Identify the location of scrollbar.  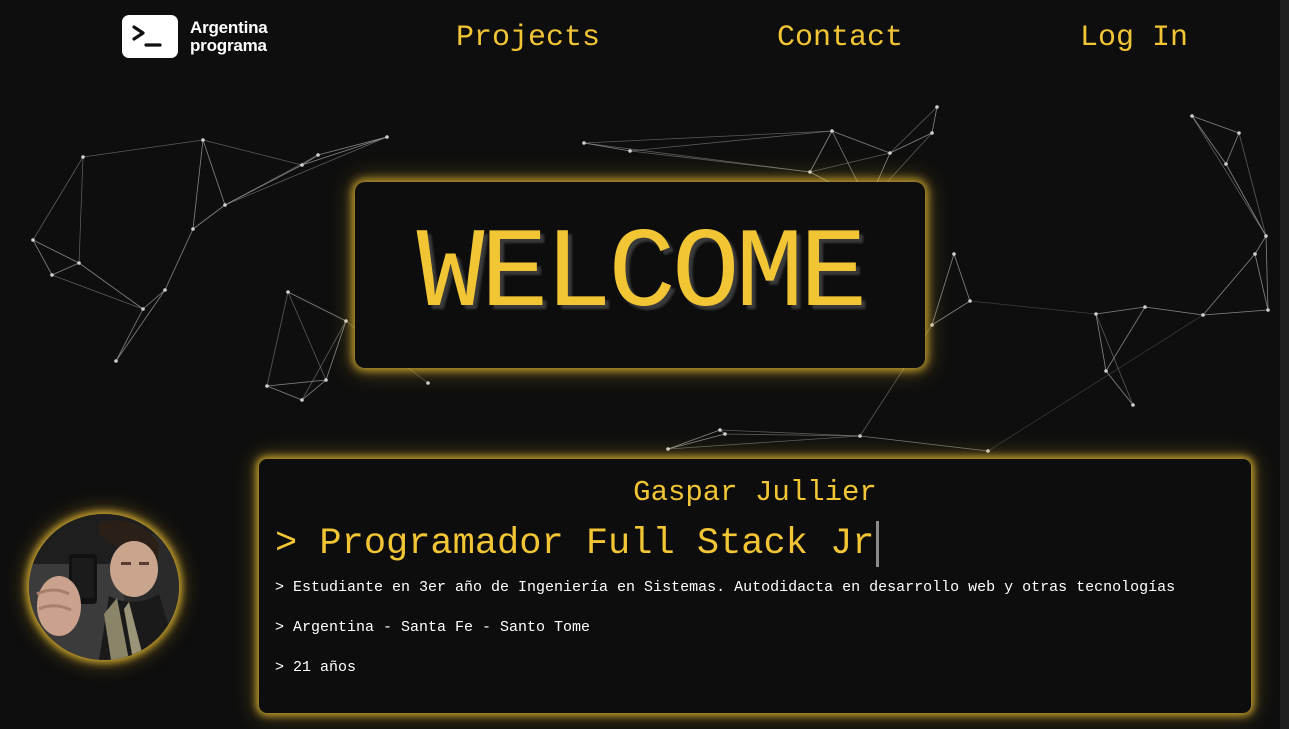
(1284, 364).